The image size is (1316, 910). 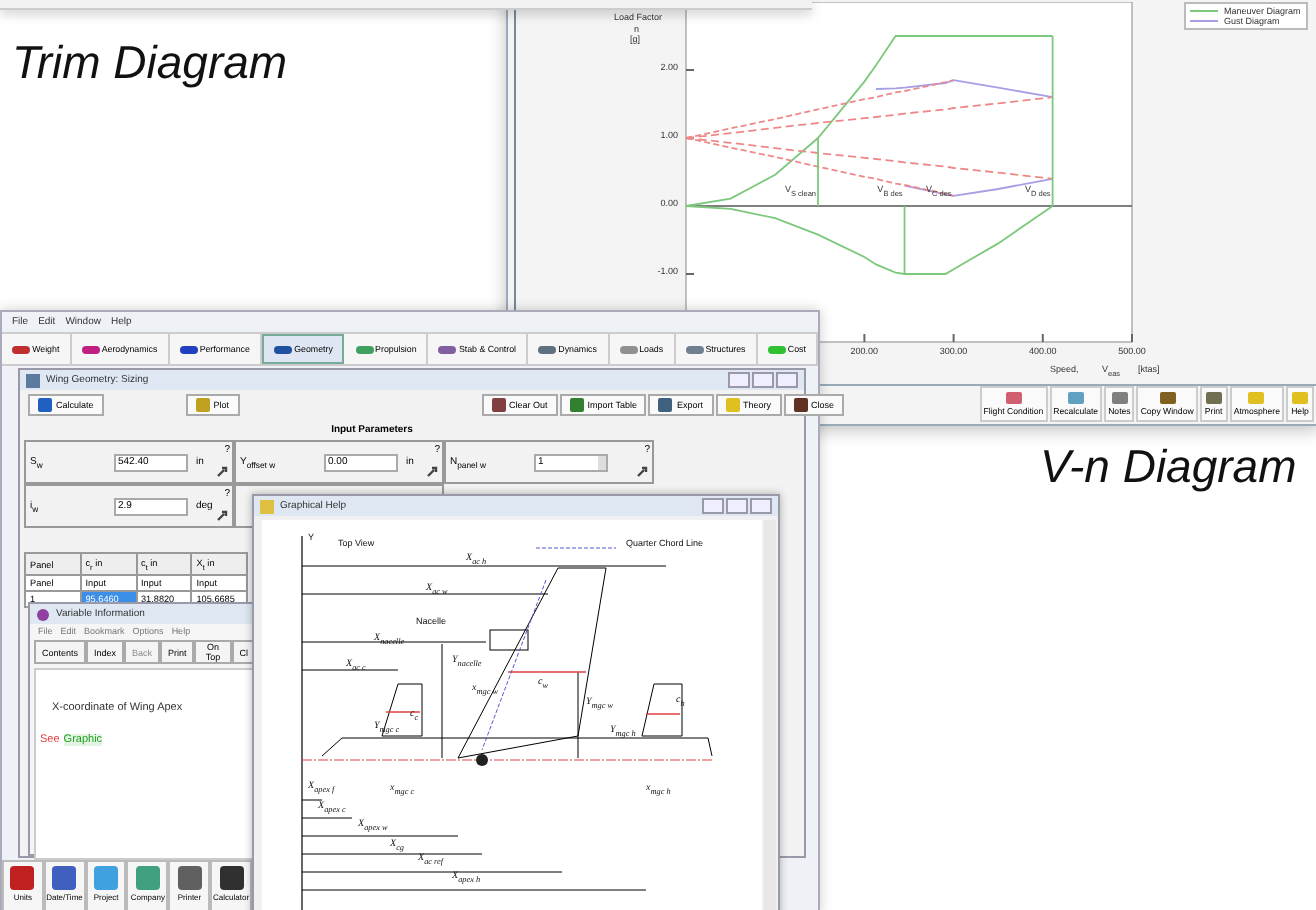 What do you see at coordinates (150, 63) in the screenshot?
I see `trim-diagram-caption: Trim Diagram` at bounding box center [150, 63].